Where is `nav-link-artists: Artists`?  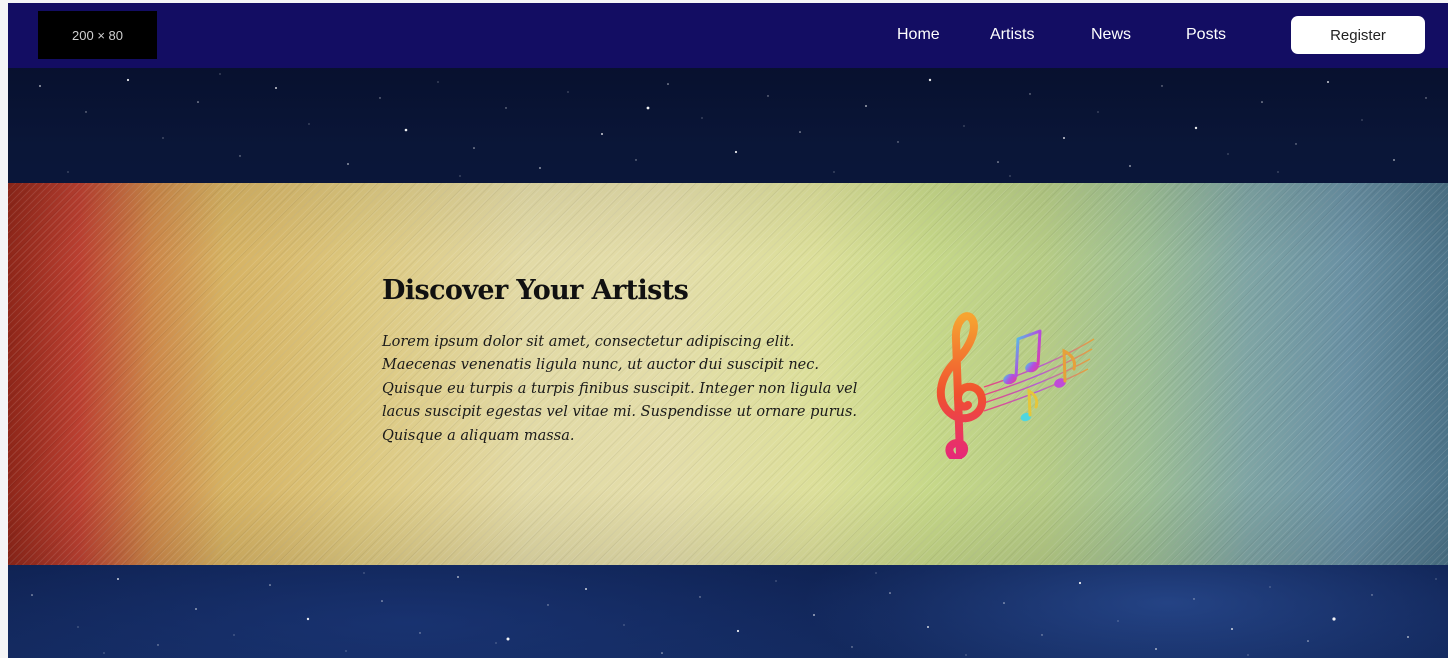
nav-link-artists: Artists is located at coordinates (1012, 35).